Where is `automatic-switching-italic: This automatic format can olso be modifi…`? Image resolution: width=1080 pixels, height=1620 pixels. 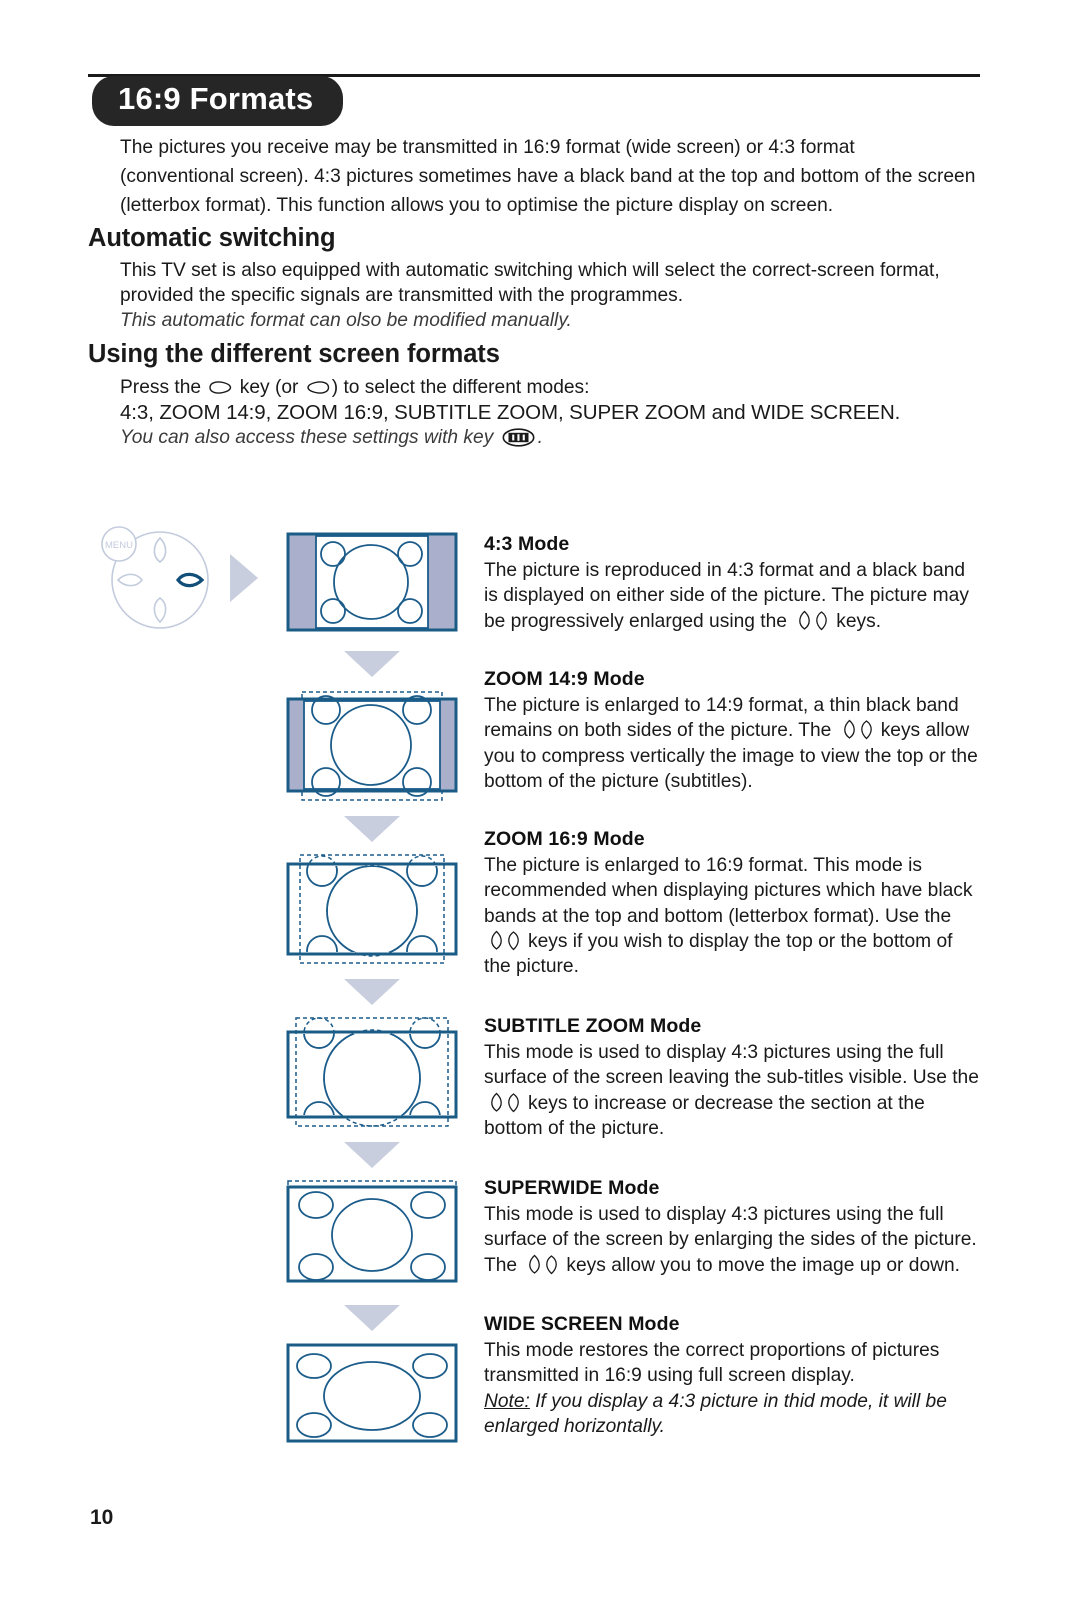
automatic-switching-italic: This automatic format can olso be modifi… is located at coordinates (346, 320).